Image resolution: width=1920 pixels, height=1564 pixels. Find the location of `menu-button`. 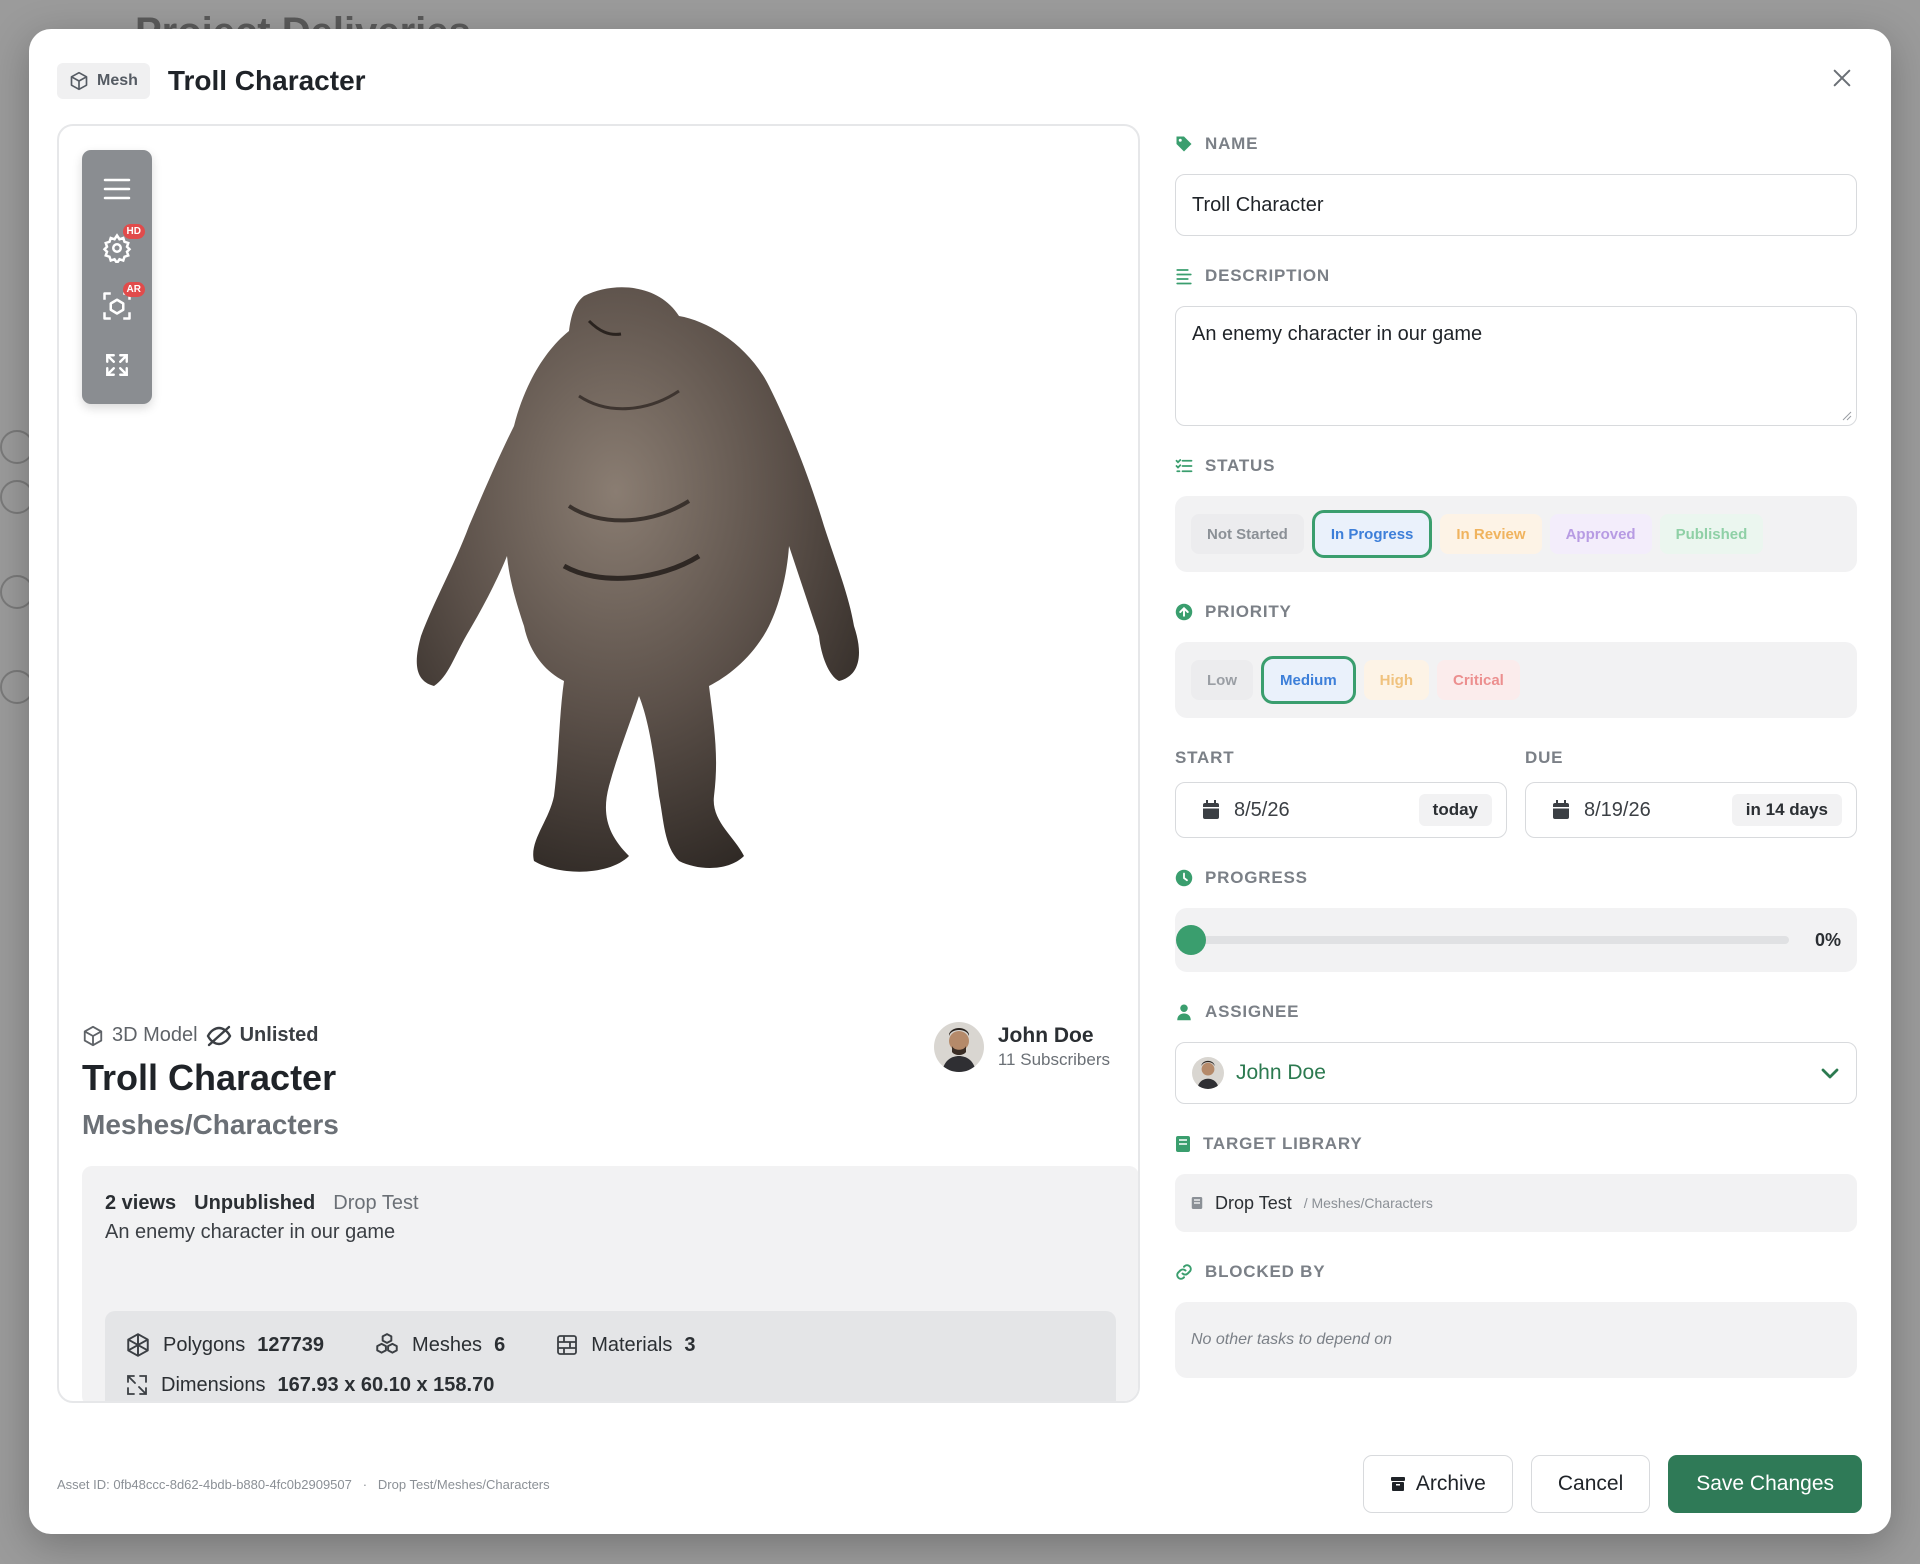

menu-button is located at coordinates (117, 189).